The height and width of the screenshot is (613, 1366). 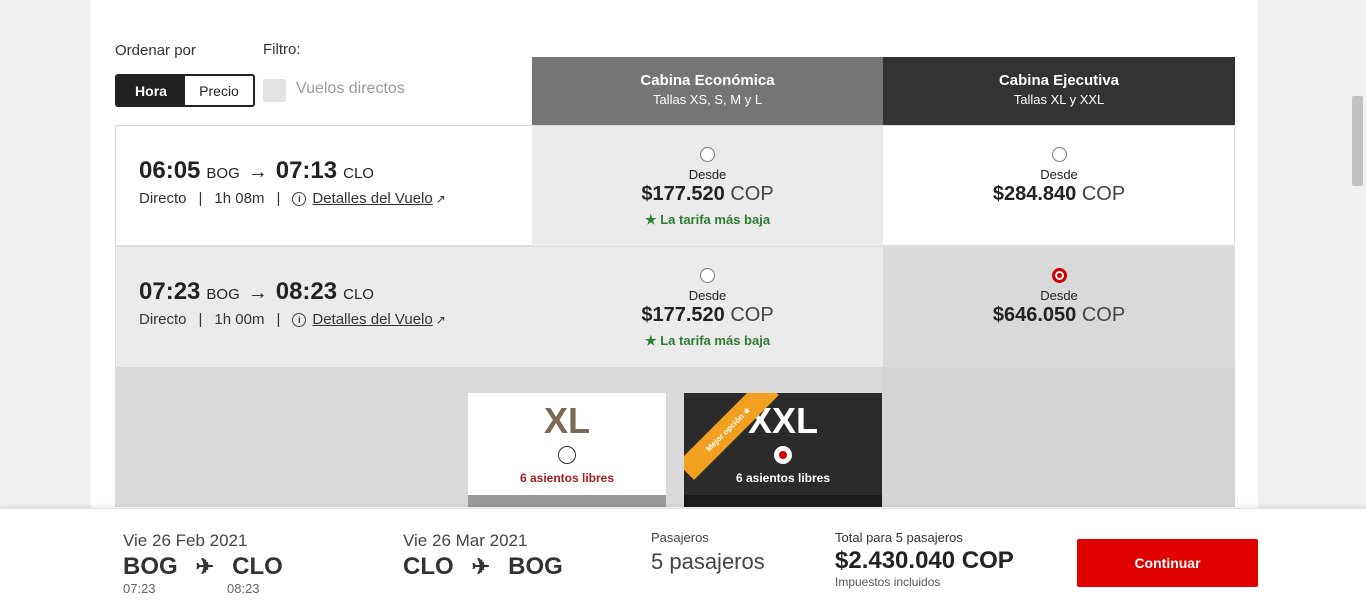 What do you see at coordinates (139, 588) in the screenshot?
I see `outbound-depart-time: 07:23` at bounding box center [139, 588].